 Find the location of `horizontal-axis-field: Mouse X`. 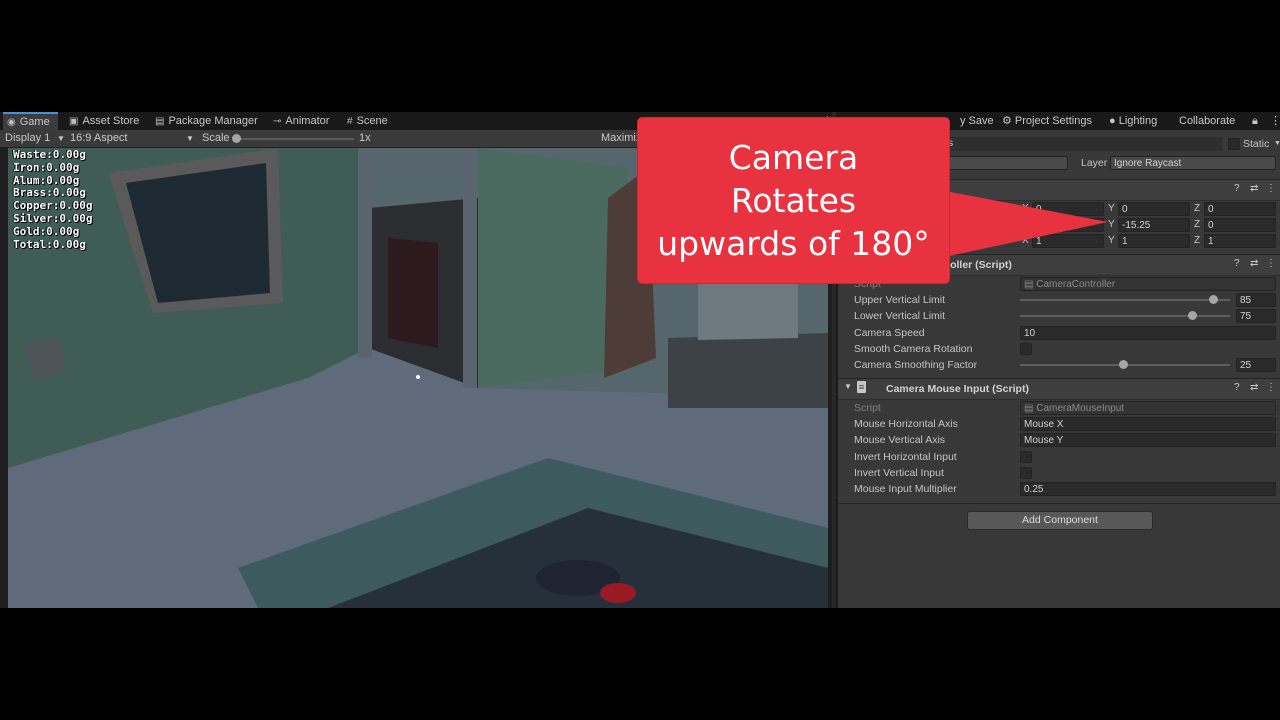

horizontal-axis-field: Mouse X is located at coordinates (1148, 424).